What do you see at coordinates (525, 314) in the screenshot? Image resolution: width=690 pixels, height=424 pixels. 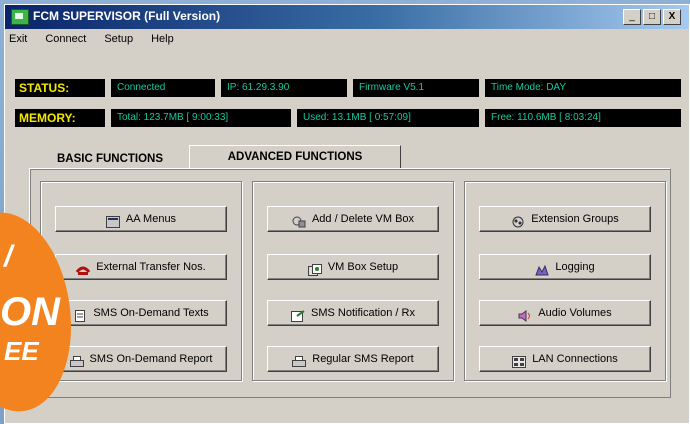 I see `speaker-icon` at bounding box center [525, 314].